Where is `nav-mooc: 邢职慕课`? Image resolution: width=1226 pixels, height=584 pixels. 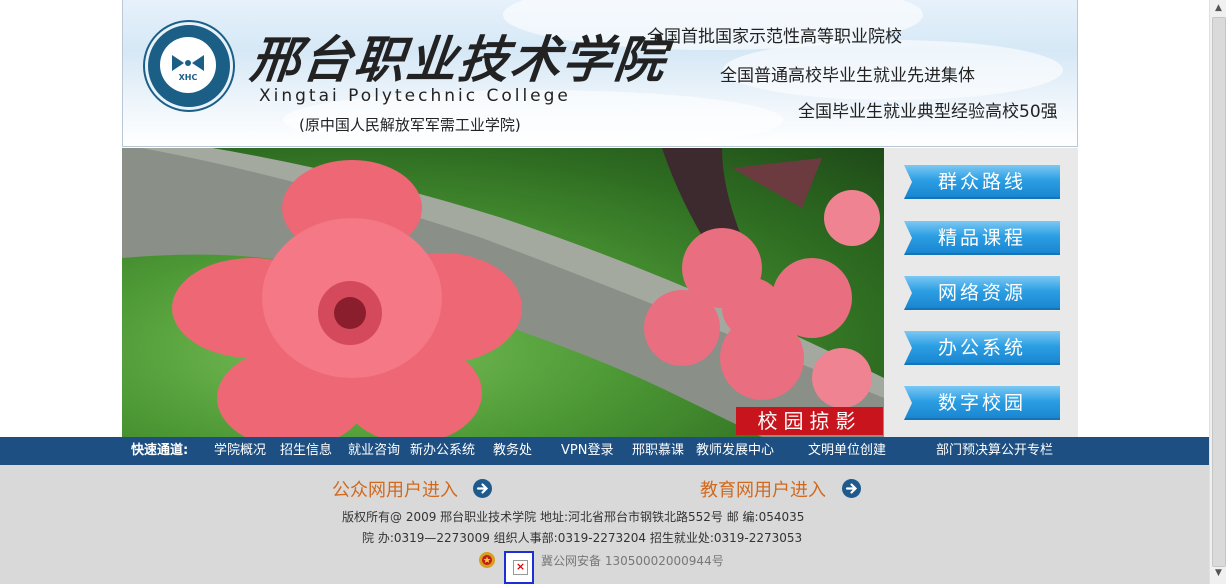 nav-mooc: 邢职慕课 is located at coordinates (658, 451).